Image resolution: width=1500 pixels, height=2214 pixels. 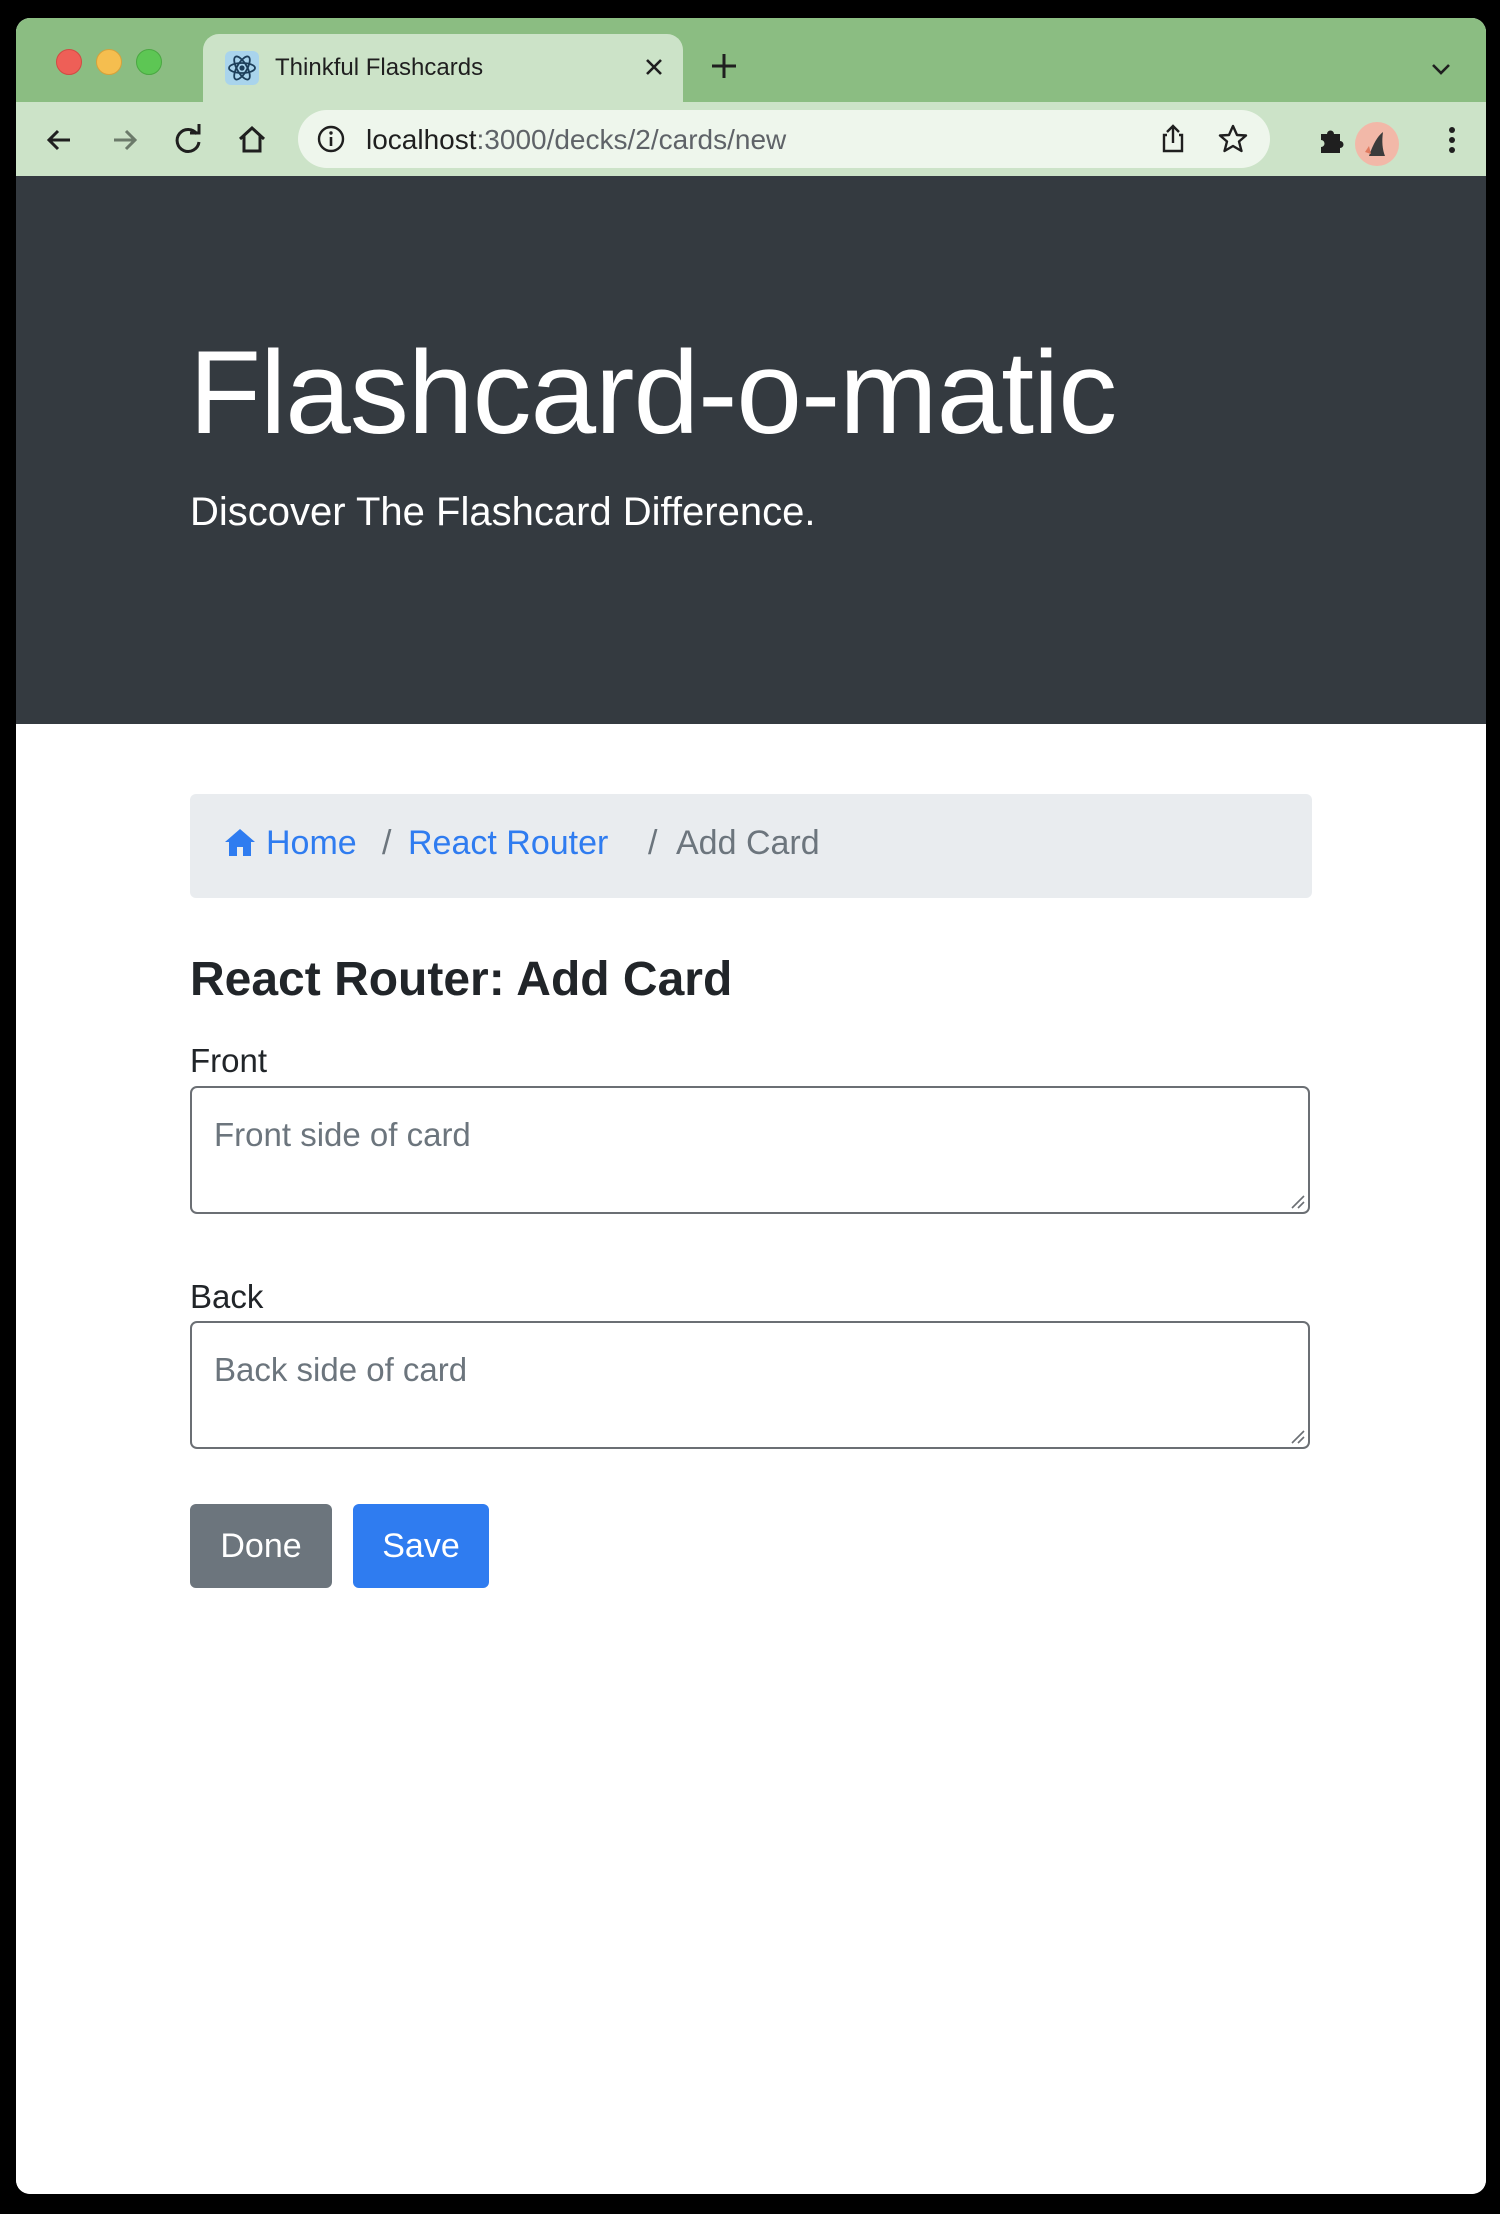 I want to click on page-title: React Router: Add Card, so click(x=461, y=979).